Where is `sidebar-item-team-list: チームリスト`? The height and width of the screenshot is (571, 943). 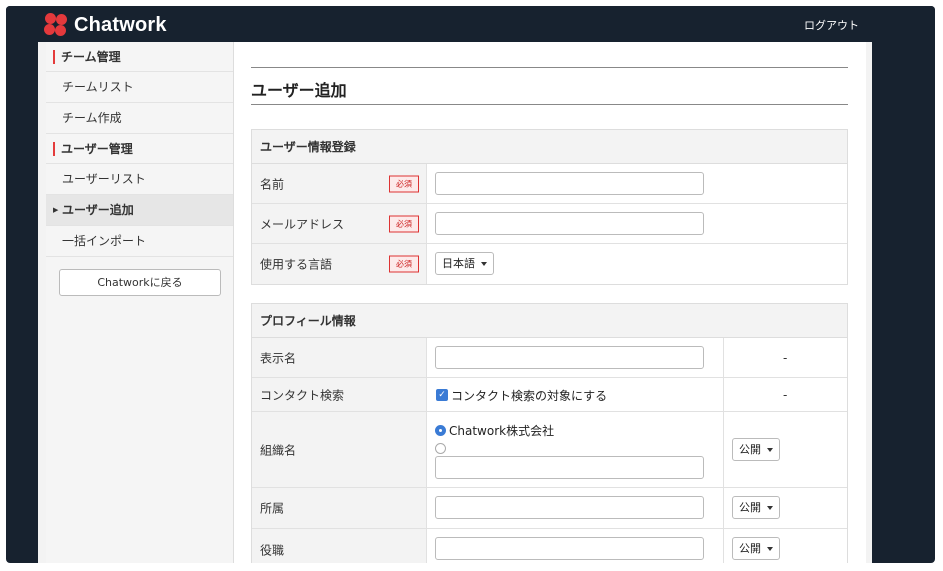 sidebar-item-team-list: チームリスト is located at coordinates (139, 87).